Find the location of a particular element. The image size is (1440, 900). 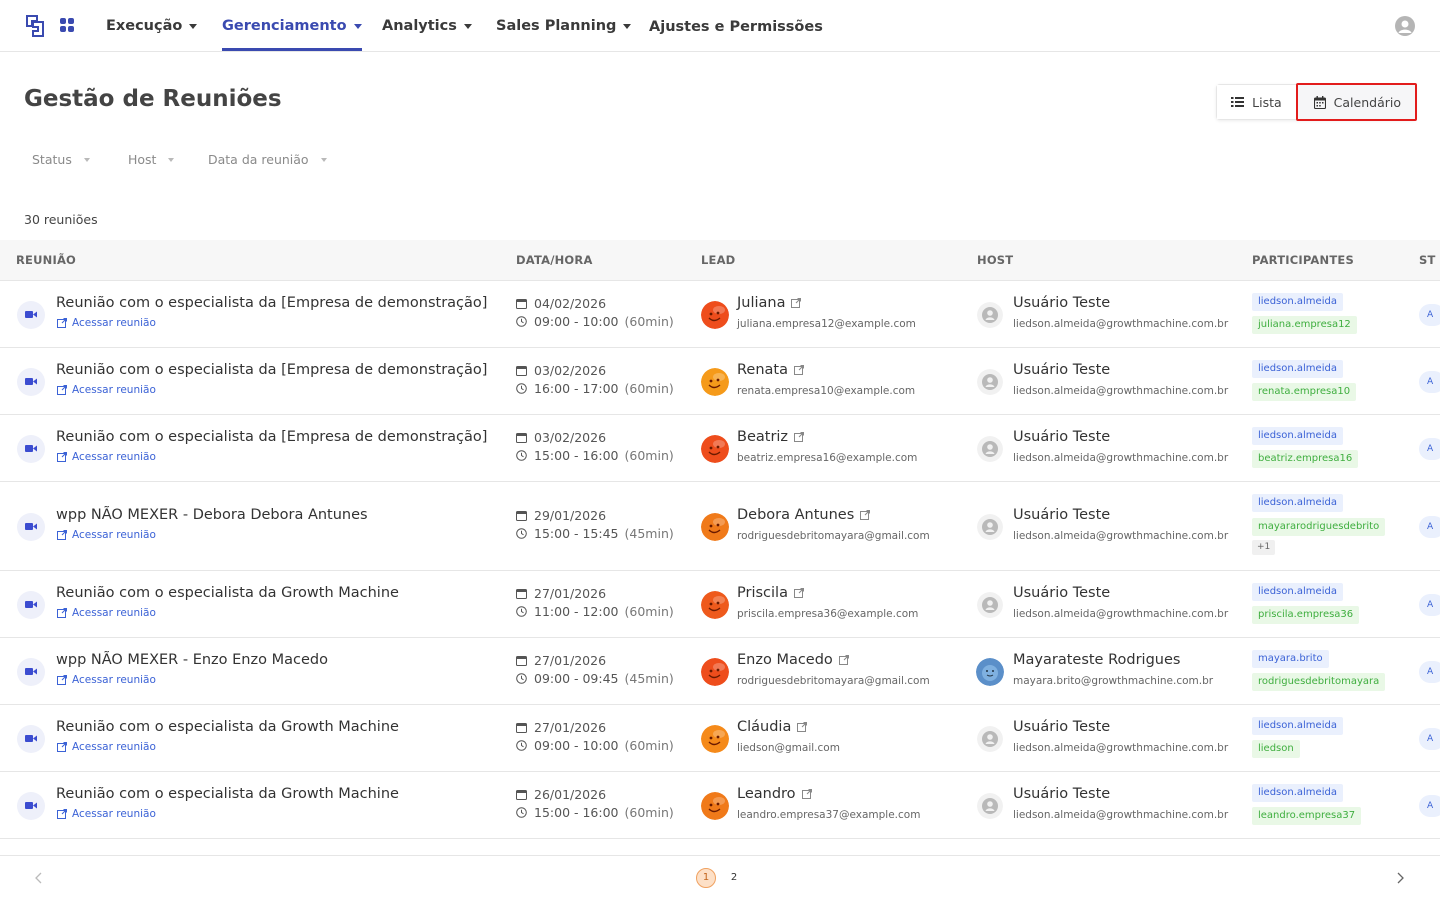

nav-item-label: Gerenciamento is located at coordinates (284, 26).